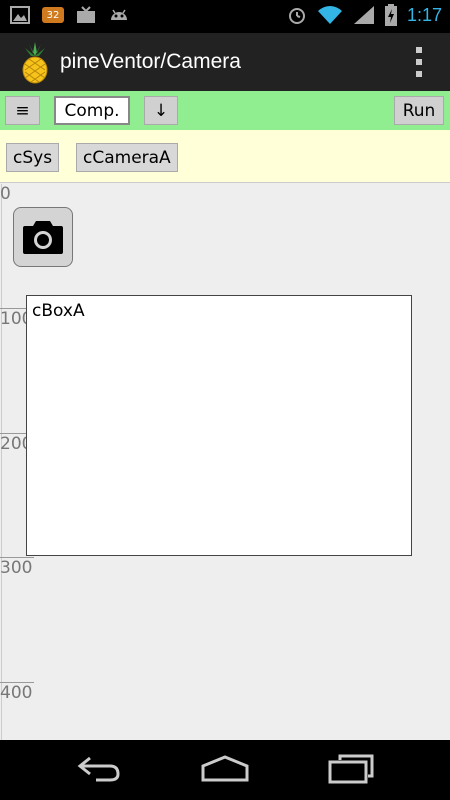 This screenshot has height=800, width=450. What do you see at coordinates (22, 110) in the screenshot?
I see `menu-button: ≡` at bounding box center [22, 110].